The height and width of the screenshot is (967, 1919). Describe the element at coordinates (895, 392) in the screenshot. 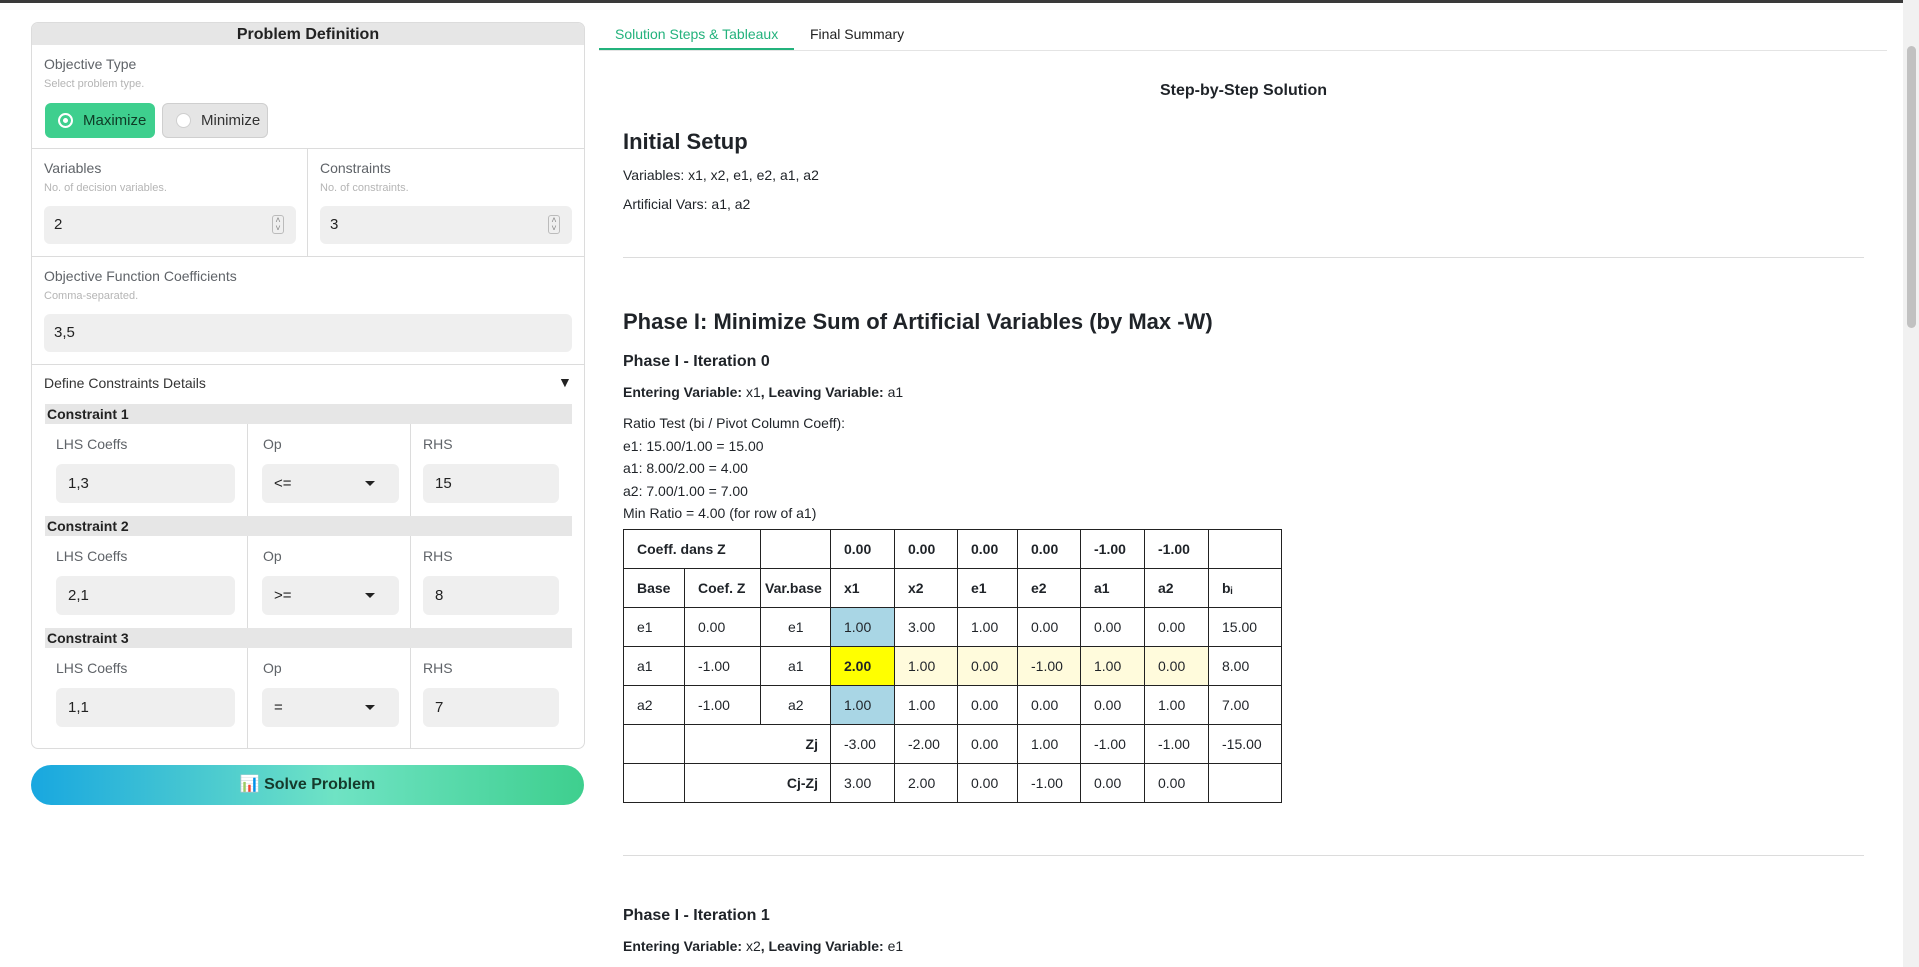

I see `leaving-value: a1` at that location.